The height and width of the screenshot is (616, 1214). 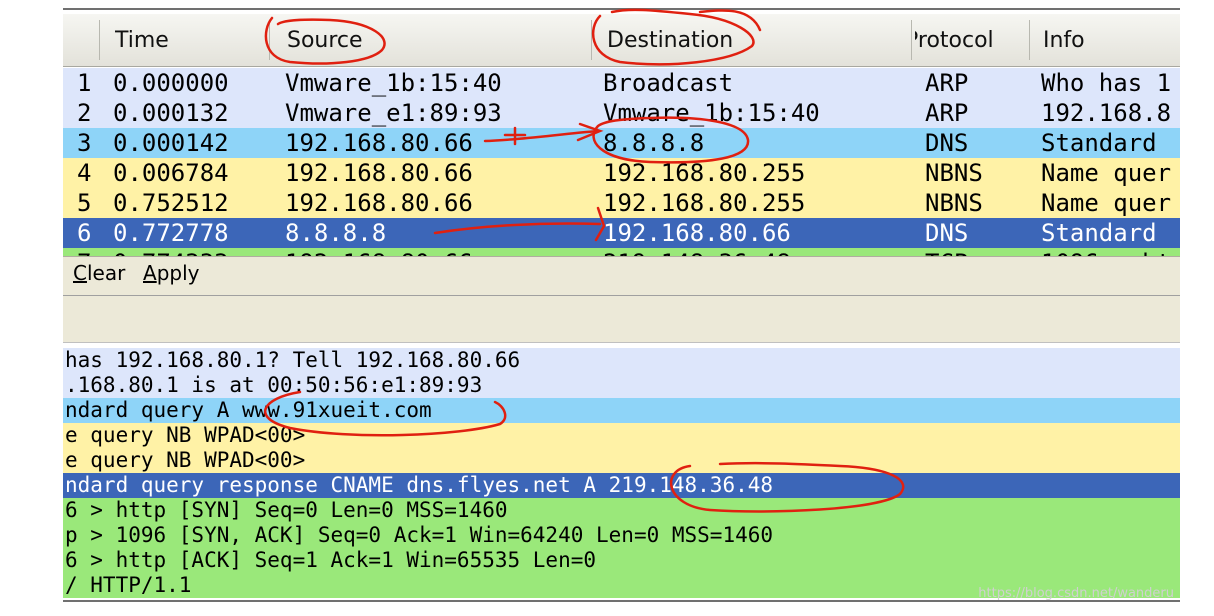 What do you see at coordinates (654, 143) in the screenshot?
I see `packet-destination: 8.8.8.8` at bounding box center [654, 143].